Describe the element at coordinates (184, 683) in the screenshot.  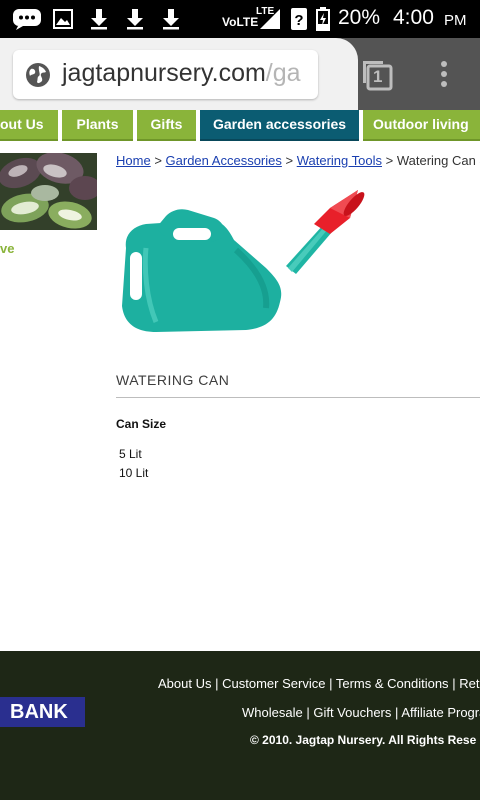
I see `footer-link-about-us: About Us` at that location.